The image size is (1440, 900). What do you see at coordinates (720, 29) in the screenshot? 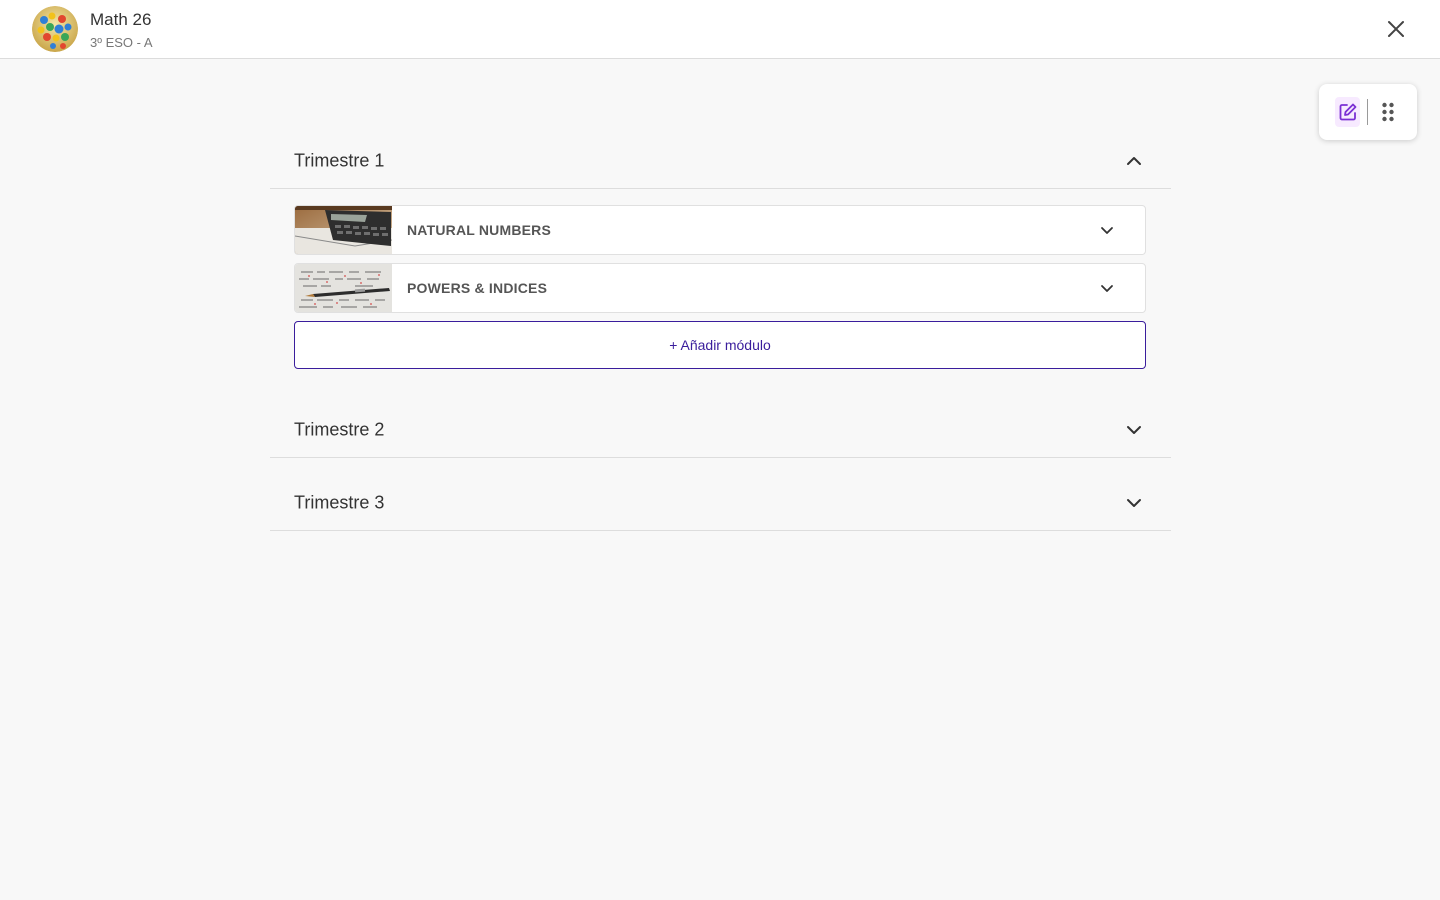
I see `top-bar: Math 26 3º ESO - A` at bounding box center [720, 29].